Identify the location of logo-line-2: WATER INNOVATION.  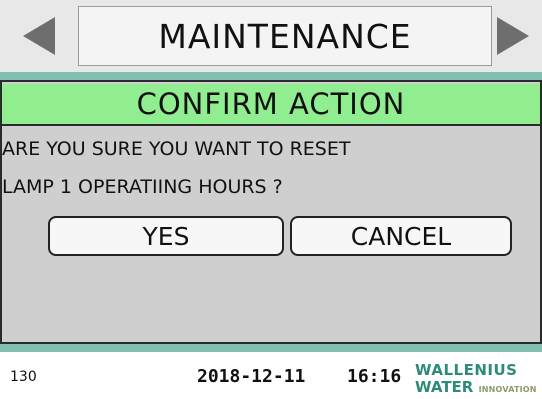
(476, 386).